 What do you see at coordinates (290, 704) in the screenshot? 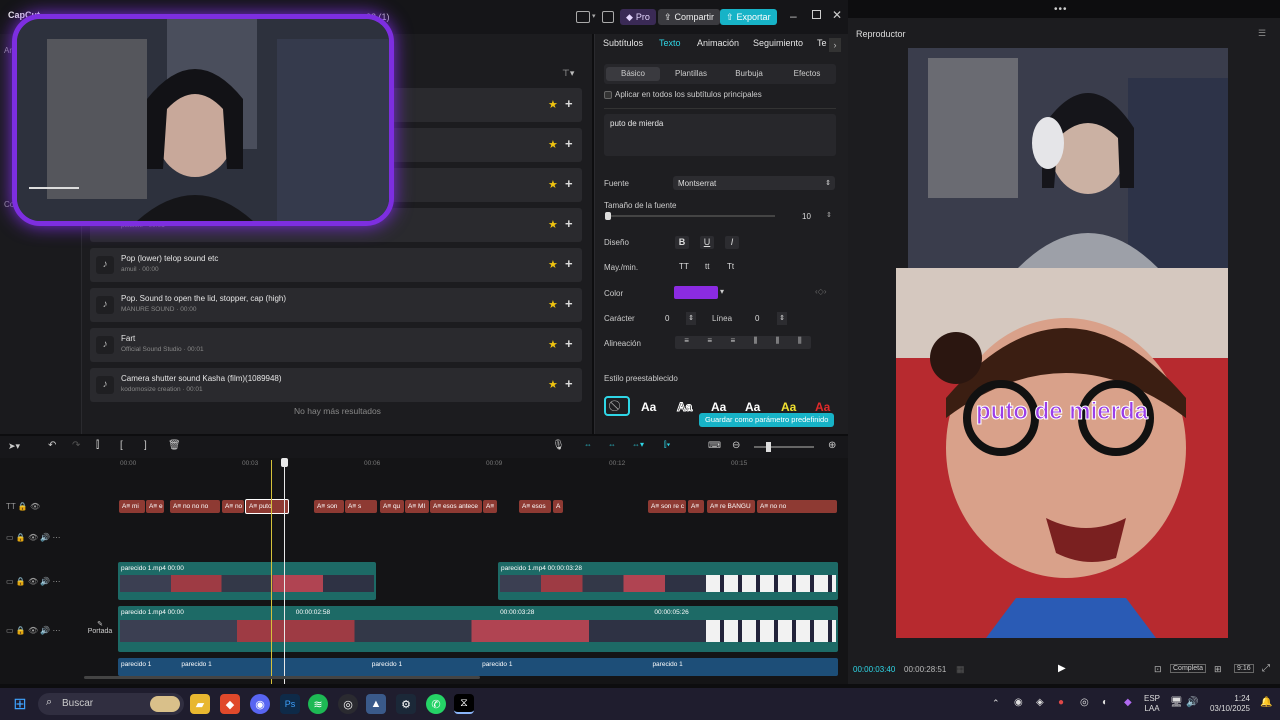
I see `photoshop-icon: Ps` at bounding box center [290, 704].